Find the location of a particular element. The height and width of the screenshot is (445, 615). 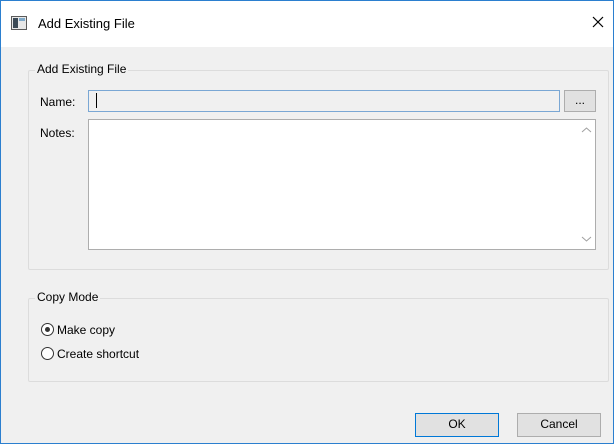

text-caret is located at coordinates (96, 100).